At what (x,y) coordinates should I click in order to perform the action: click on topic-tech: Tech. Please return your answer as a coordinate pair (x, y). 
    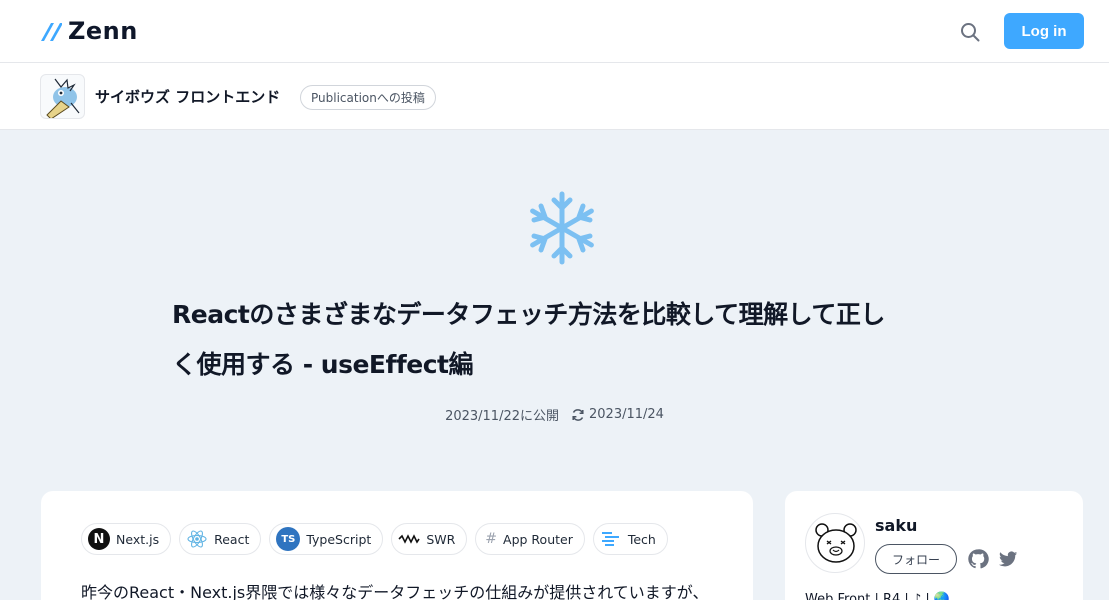
    Looking at the image, I should click on (630, 539).